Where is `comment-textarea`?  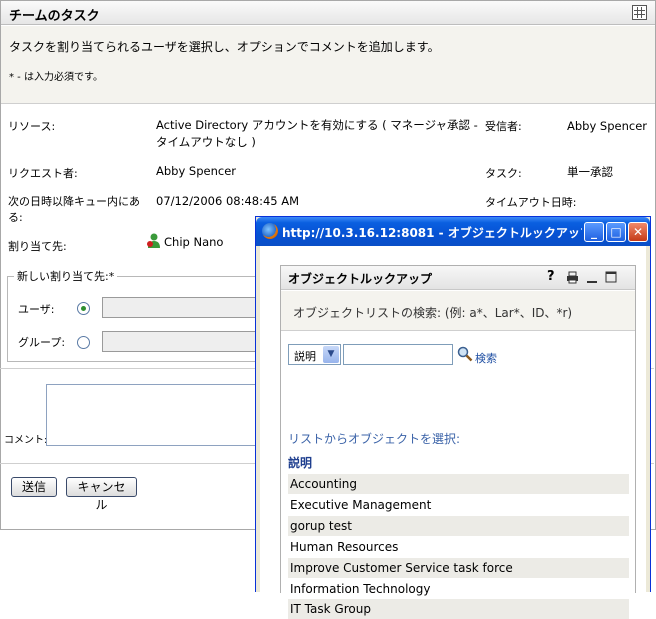 comment-textarea is located at coordinates (161, 415).